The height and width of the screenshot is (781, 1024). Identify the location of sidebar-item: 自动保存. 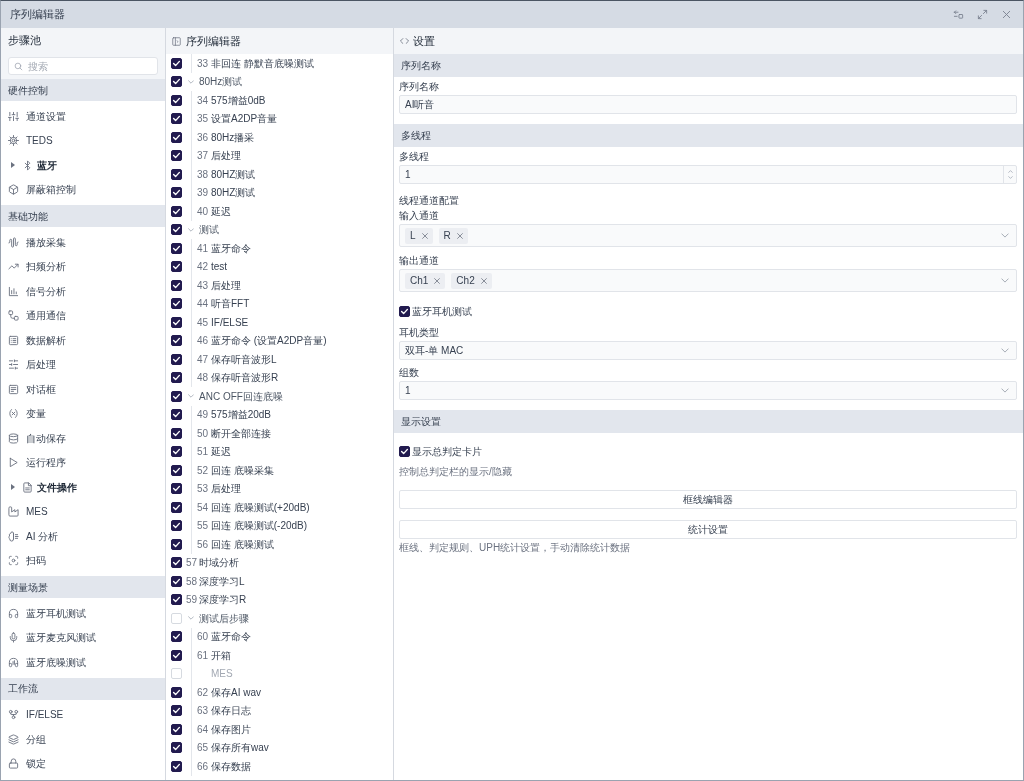
(83, 438).